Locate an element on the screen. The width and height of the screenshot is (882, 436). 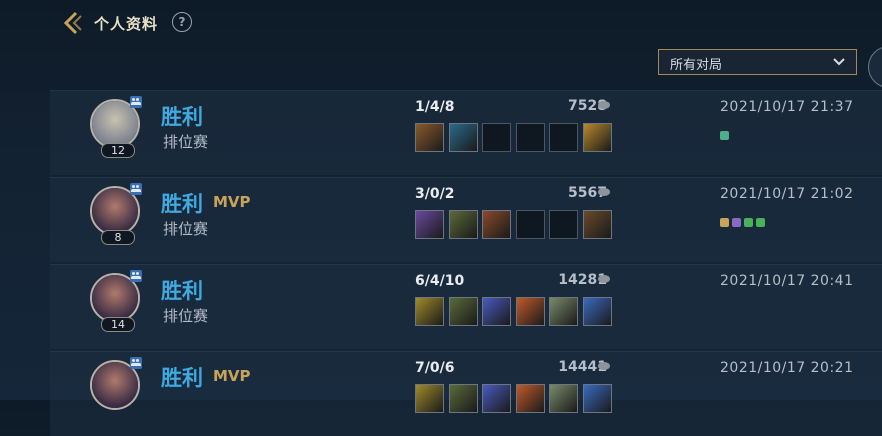
match-filter-dropdown: 所有对局 is located at coordinates (757, 62).